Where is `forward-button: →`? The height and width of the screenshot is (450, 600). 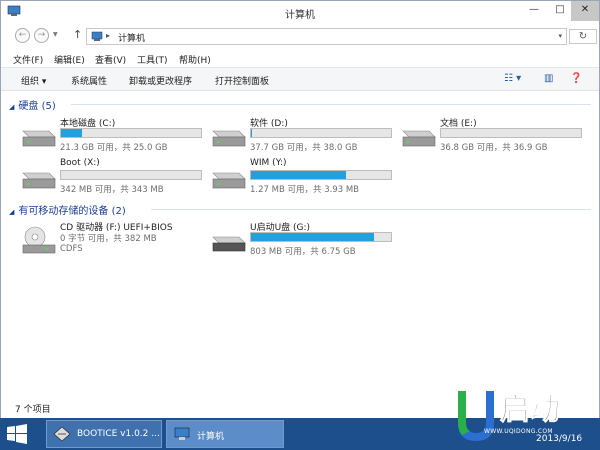
forward-button: → is located at coordinates (41, 35).